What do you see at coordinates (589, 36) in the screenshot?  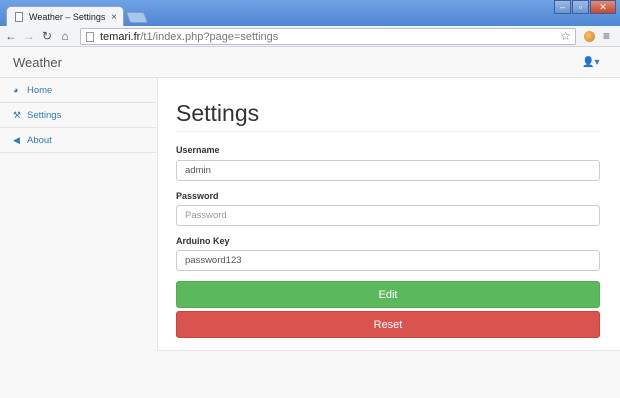 I see `extension-icon` at bounding box center [589, 36].